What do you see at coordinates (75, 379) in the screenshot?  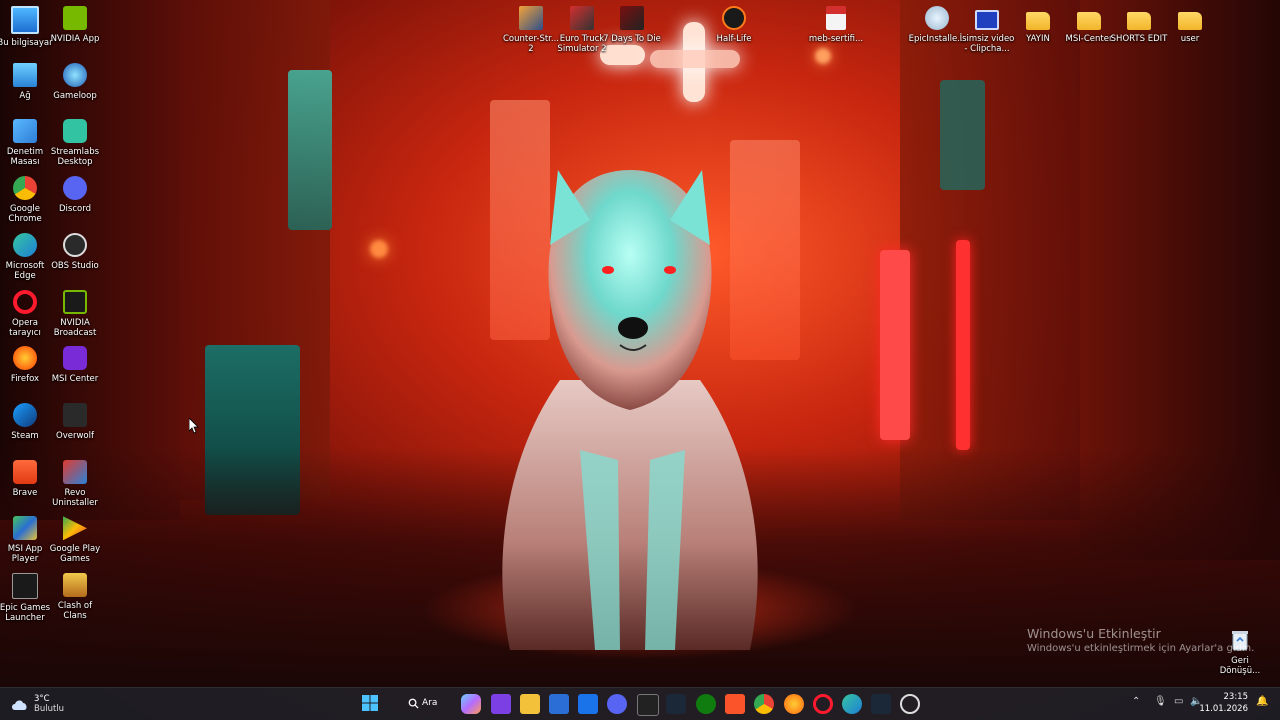 I see `desktop-shortcut-label: MSI Center` at bounding box center [75, 379].